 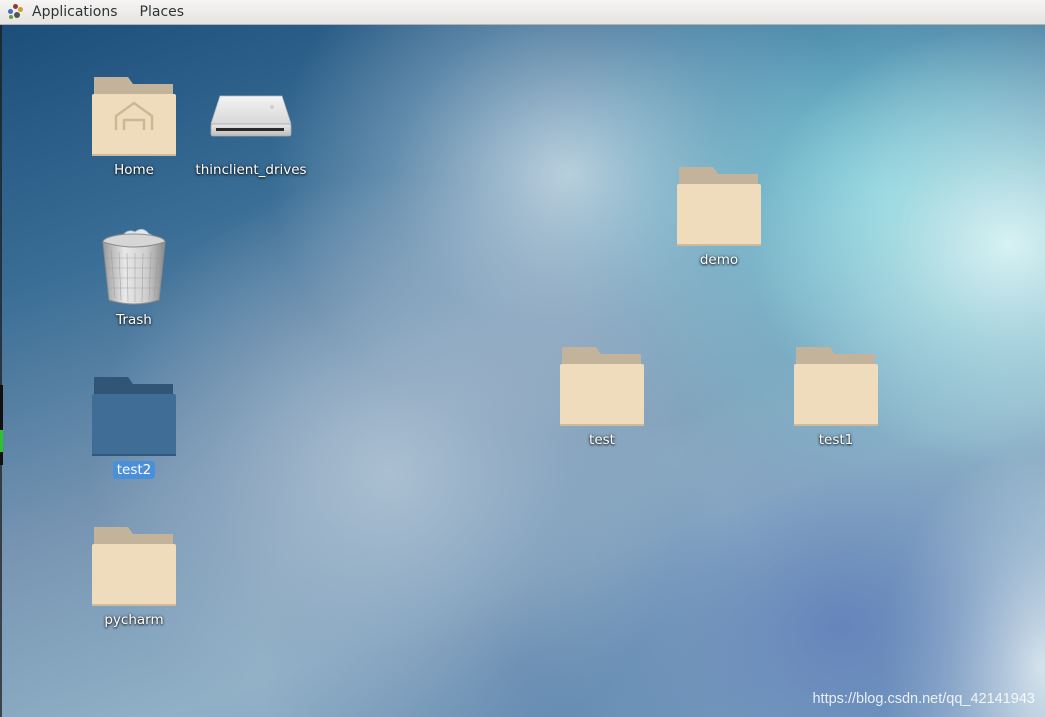 I want to click on desktop-icon-trash: Trash, so click(x=134, y=275).